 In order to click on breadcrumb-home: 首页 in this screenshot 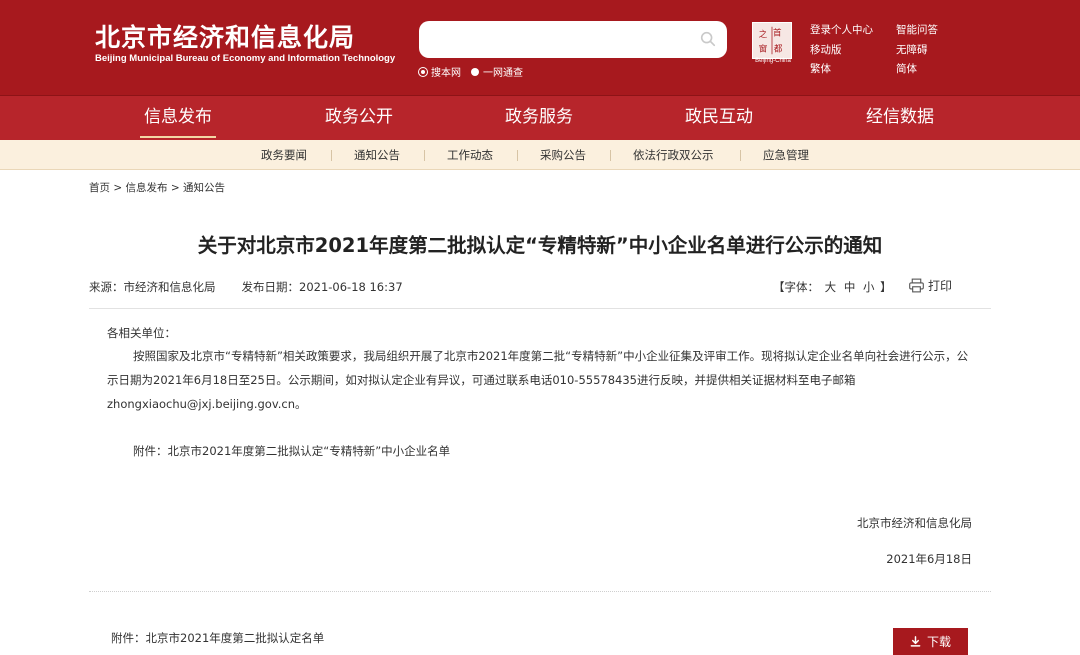, I will do `click(99, 188)`.